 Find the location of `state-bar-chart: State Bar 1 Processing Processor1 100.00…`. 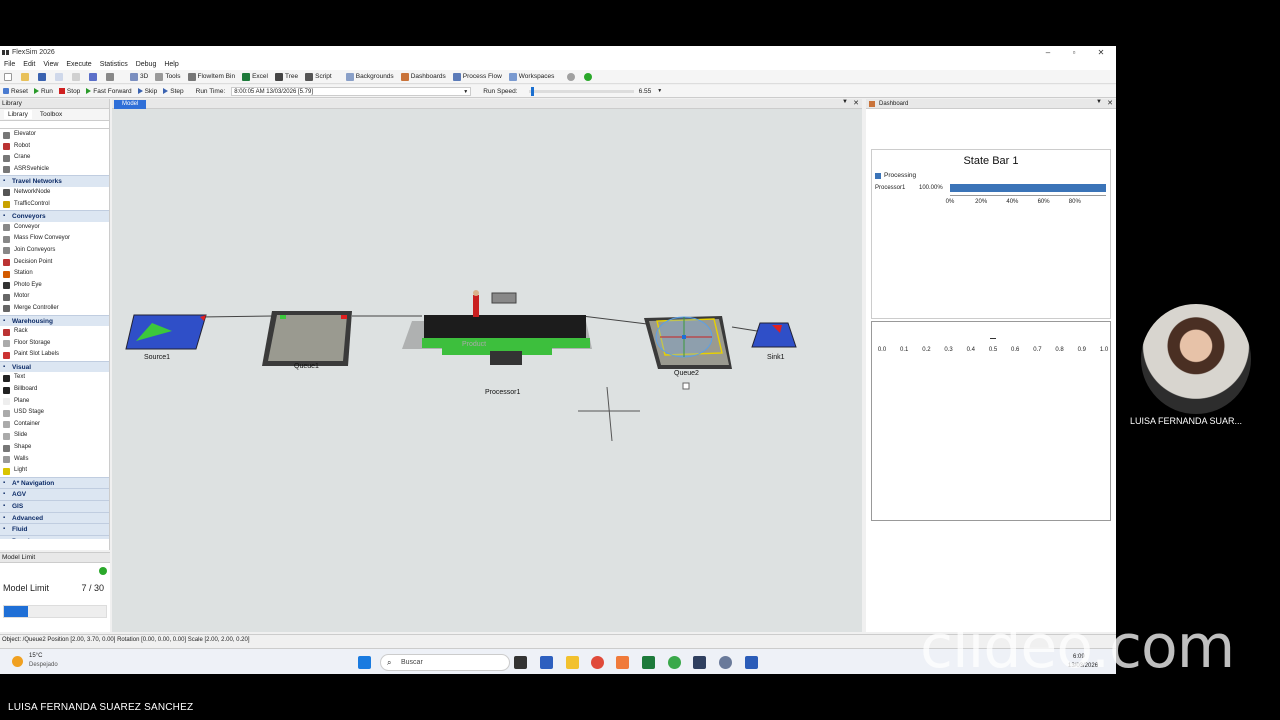

state-bar-chart: State Bar 1 Processing Processor1 100.00… is located at coordinates (991, 234).